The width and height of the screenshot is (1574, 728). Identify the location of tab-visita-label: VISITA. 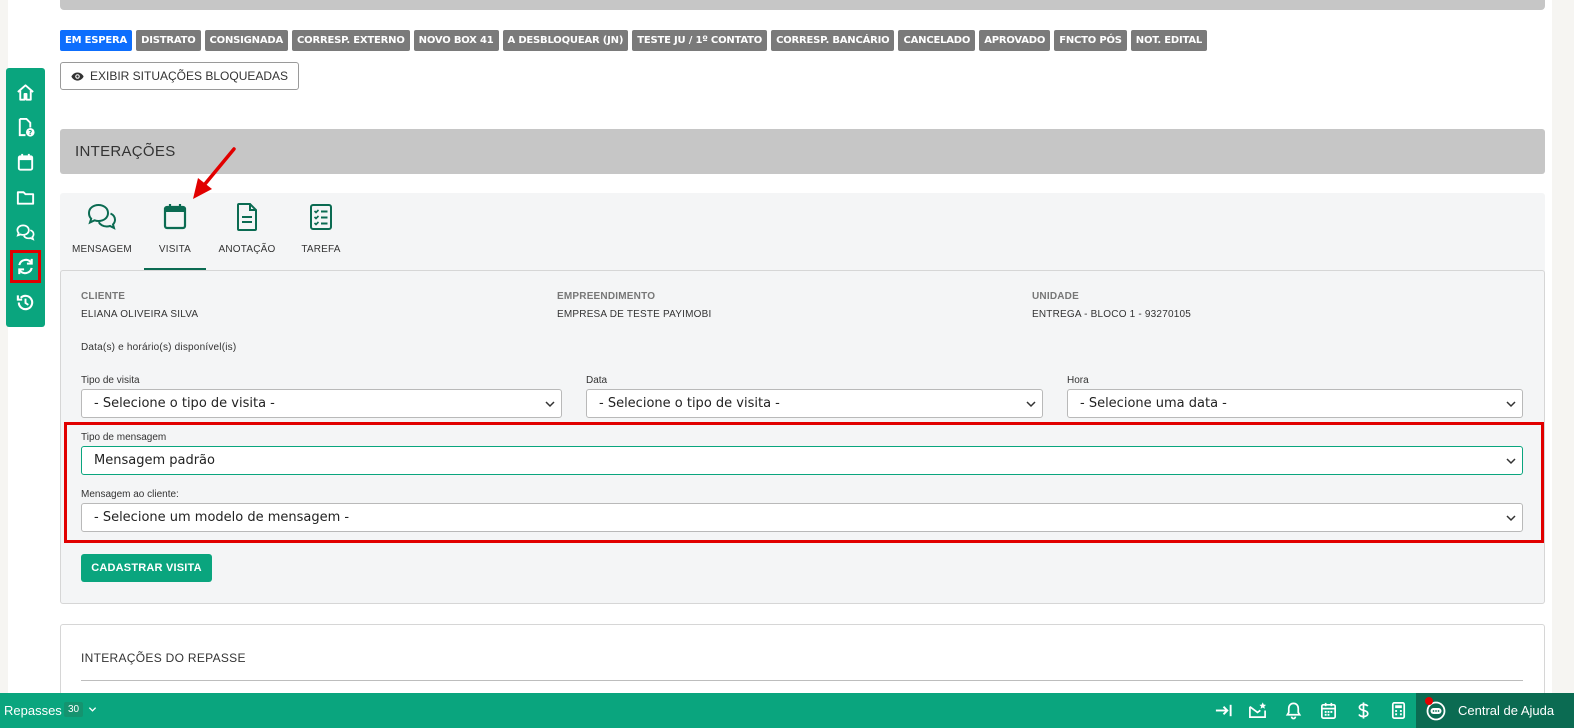
(175, 249).